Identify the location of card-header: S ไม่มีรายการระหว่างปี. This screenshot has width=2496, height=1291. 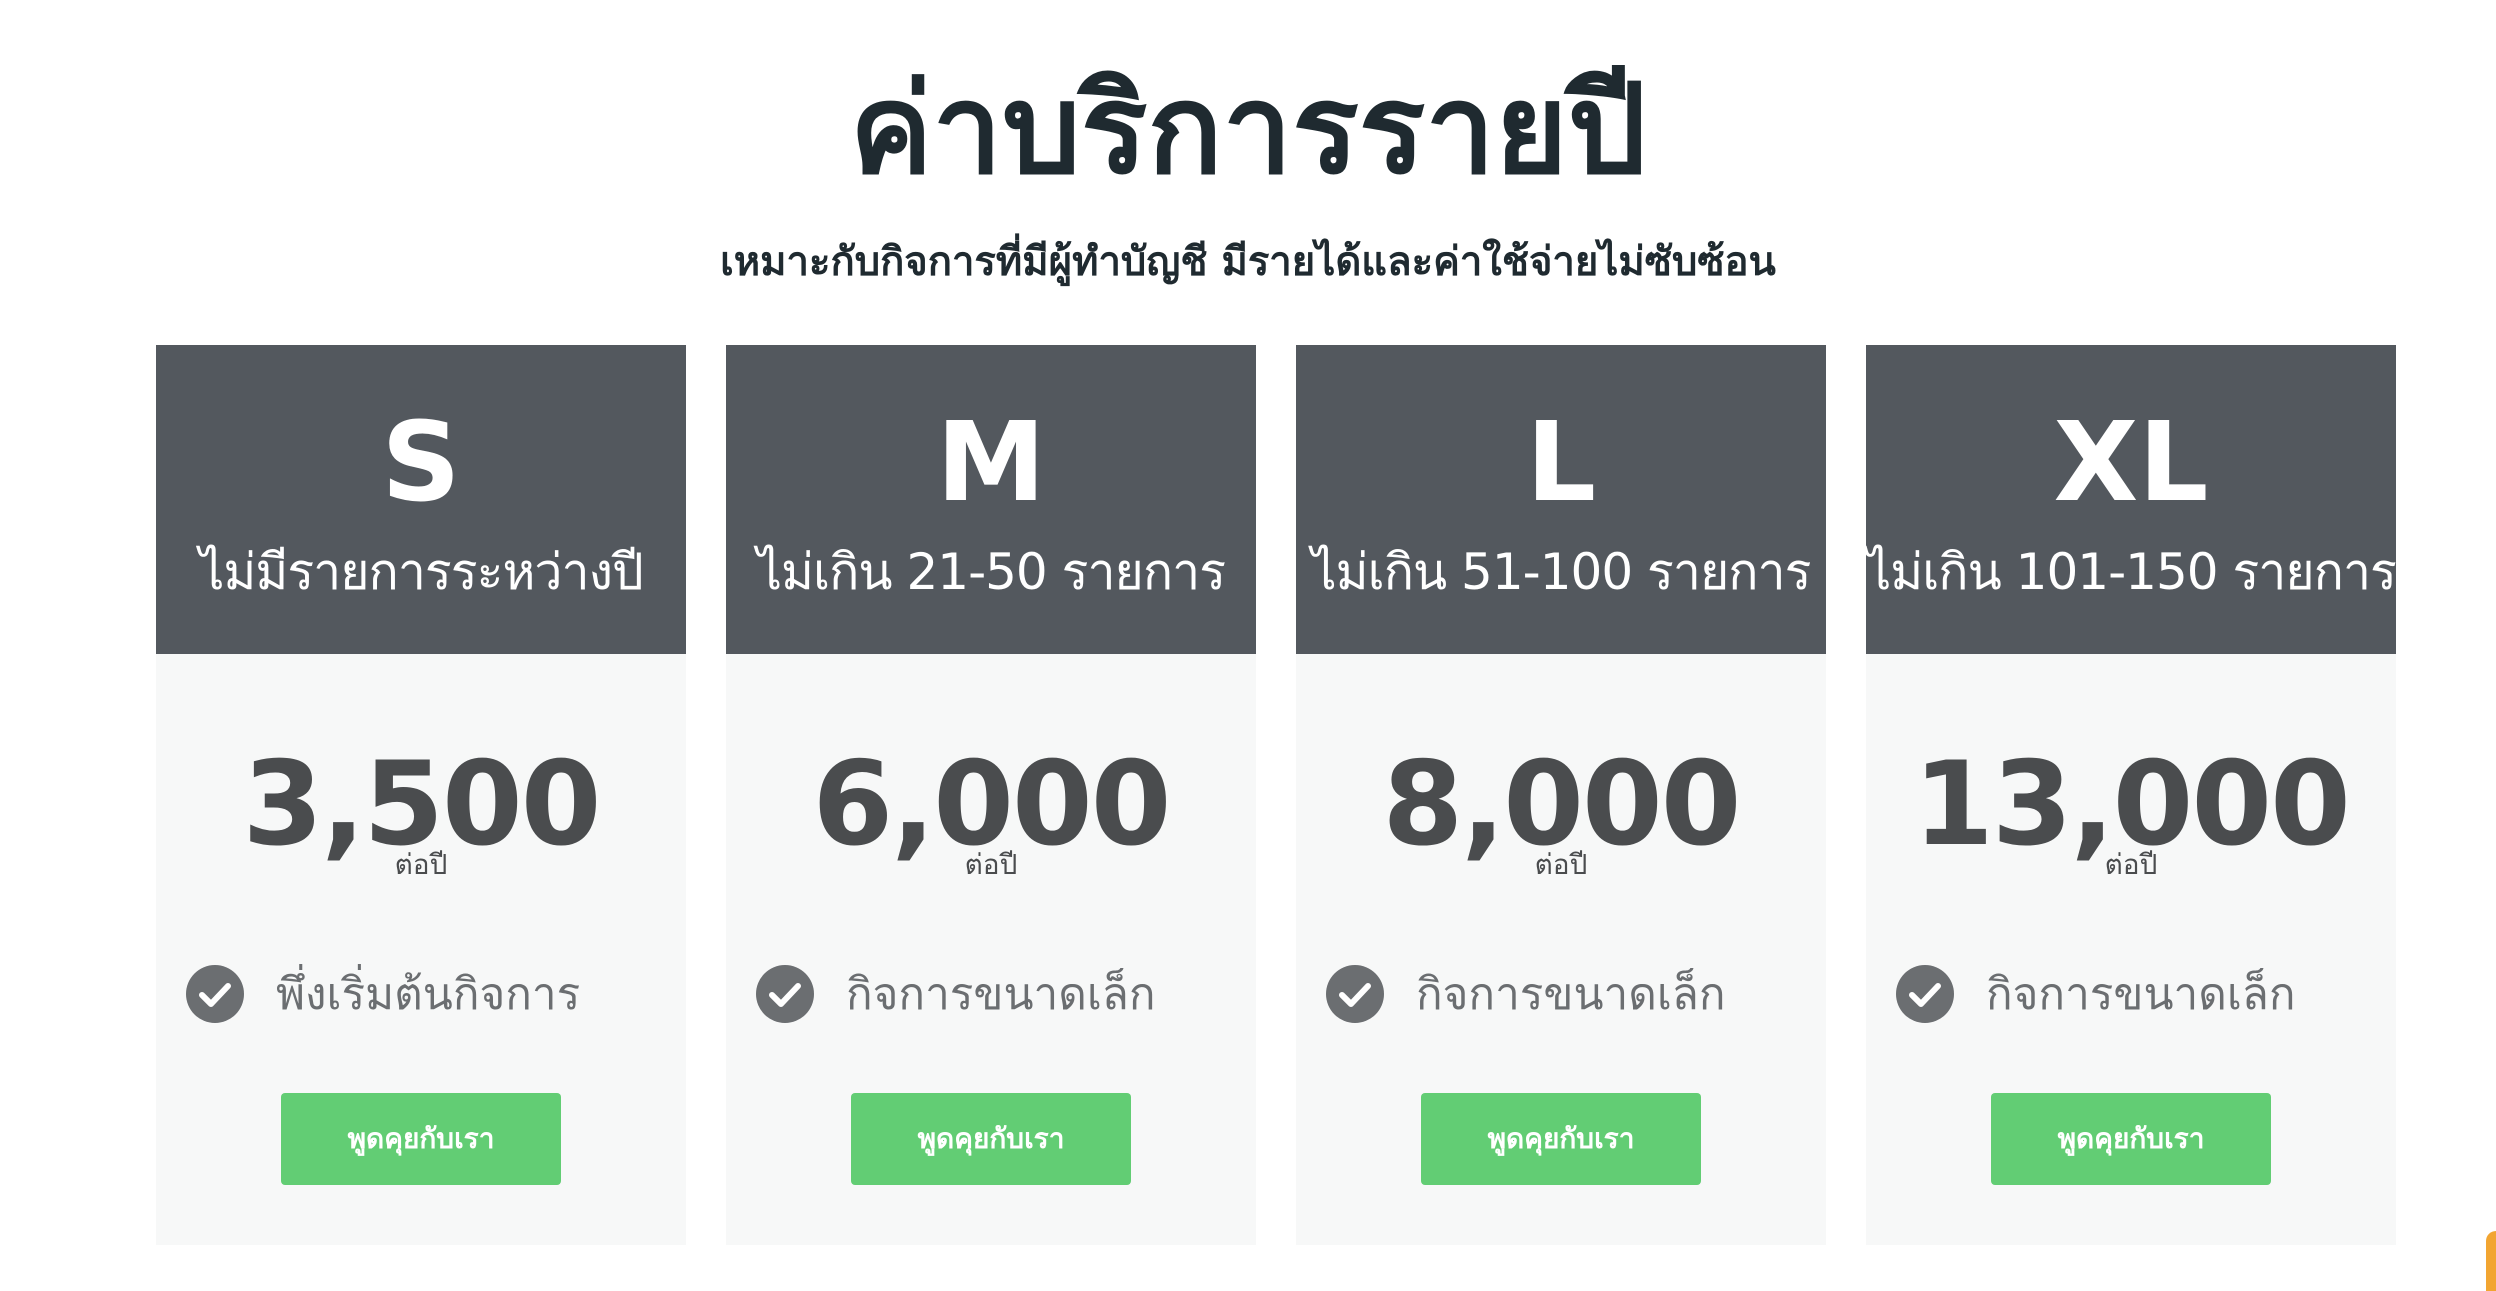
(421, 499).